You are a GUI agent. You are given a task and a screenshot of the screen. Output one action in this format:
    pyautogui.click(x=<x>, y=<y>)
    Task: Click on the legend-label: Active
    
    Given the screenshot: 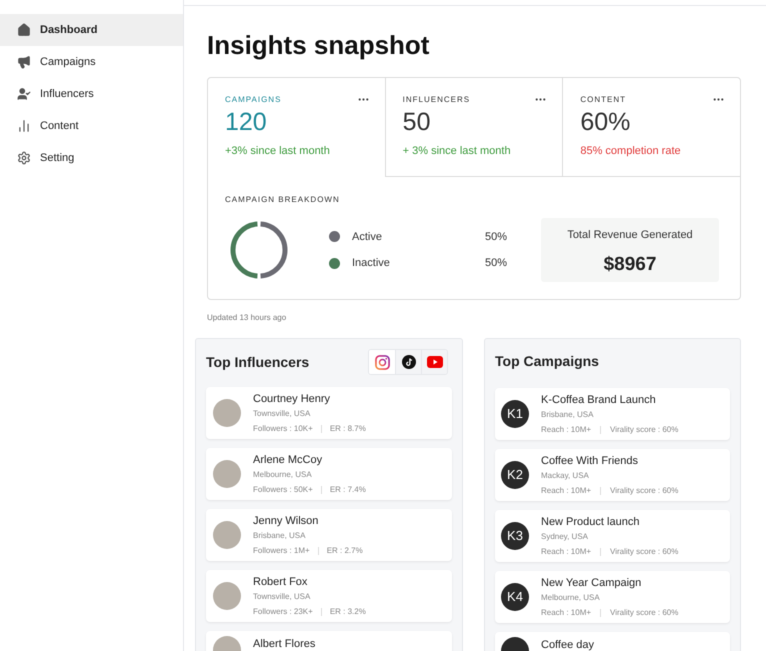 What is the action you would take?
    pyautogui.click(x=367, y=237)
    